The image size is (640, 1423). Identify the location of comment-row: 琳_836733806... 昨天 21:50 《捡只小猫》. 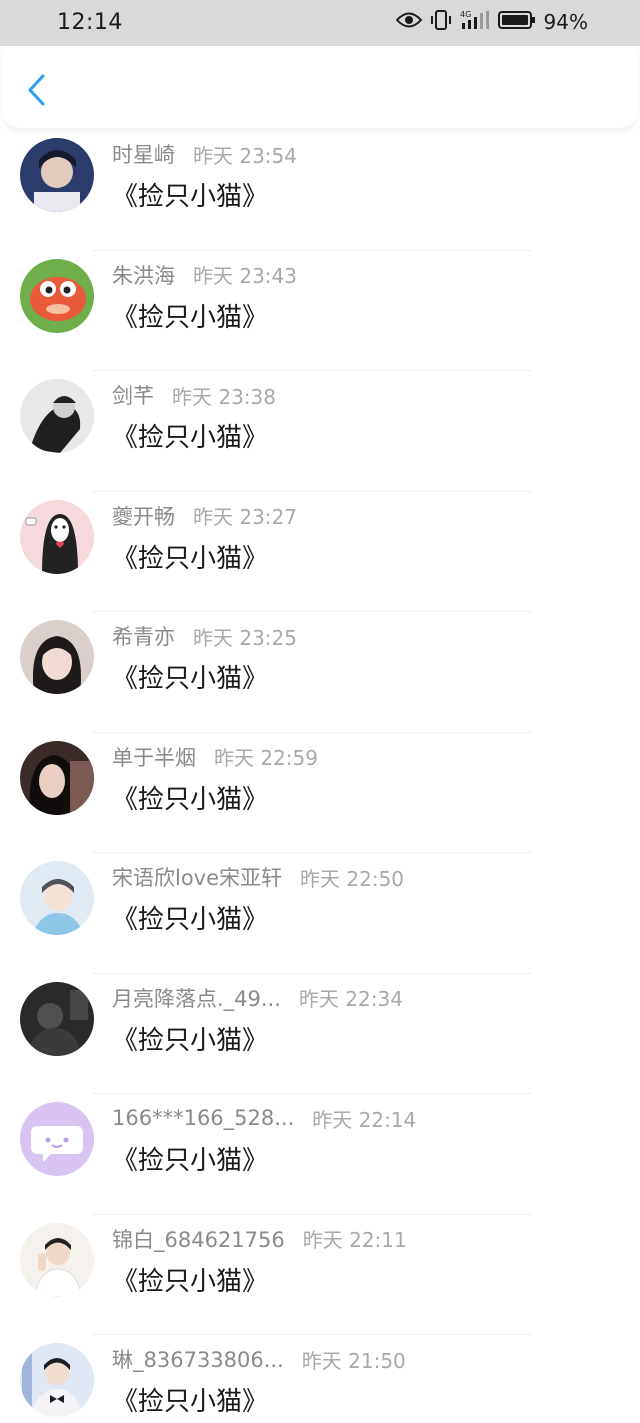
(320, 1379).